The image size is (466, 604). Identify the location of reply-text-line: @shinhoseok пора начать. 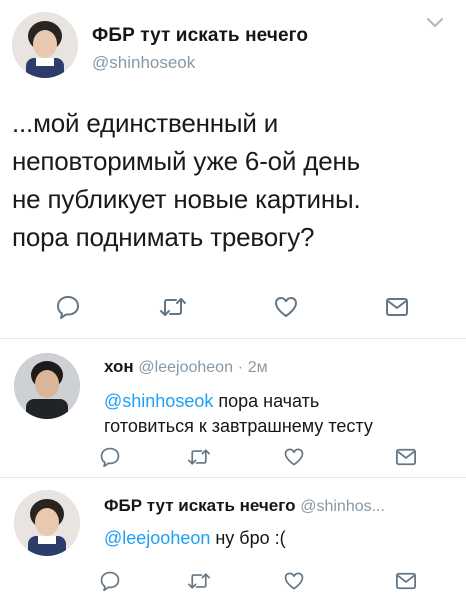
(279, 401).